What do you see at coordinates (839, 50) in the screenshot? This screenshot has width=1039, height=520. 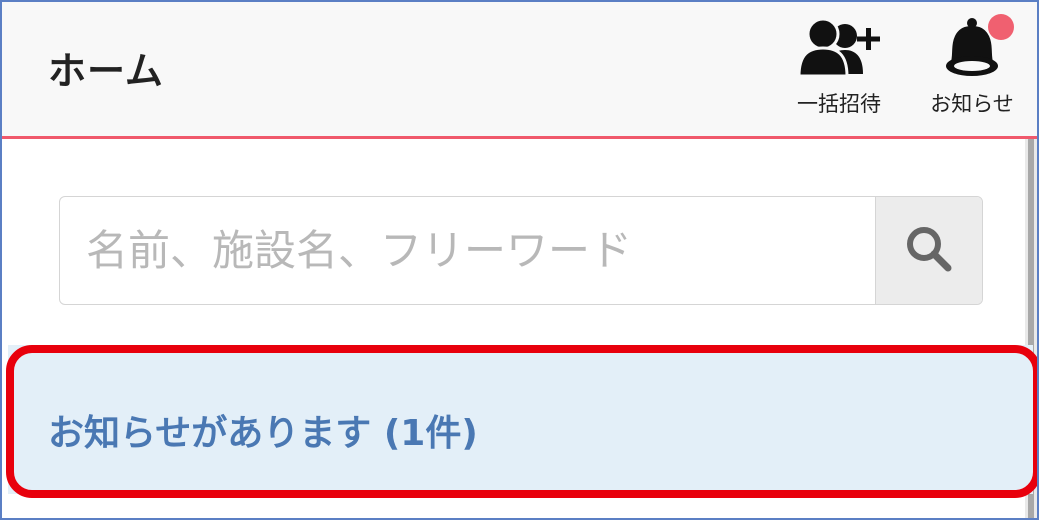 I see `add-users-icon` at bounding box center [839, 50].